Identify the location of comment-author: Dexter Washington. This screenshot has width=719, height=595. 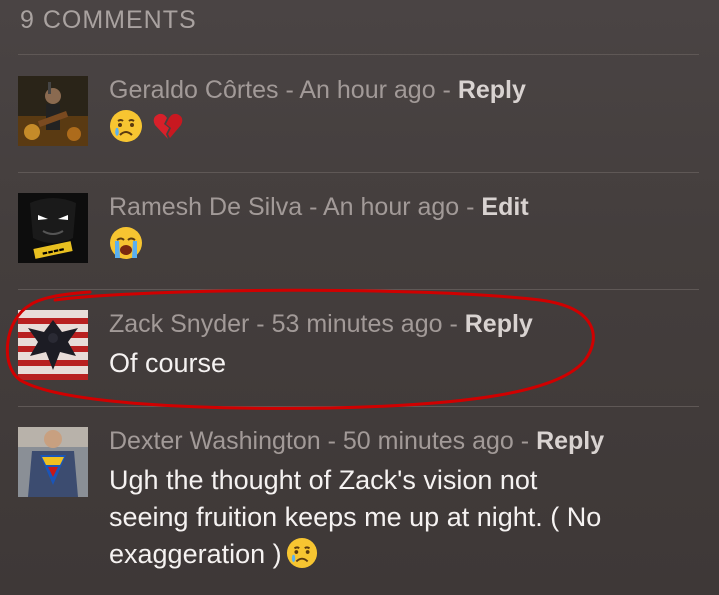
(215, 441).